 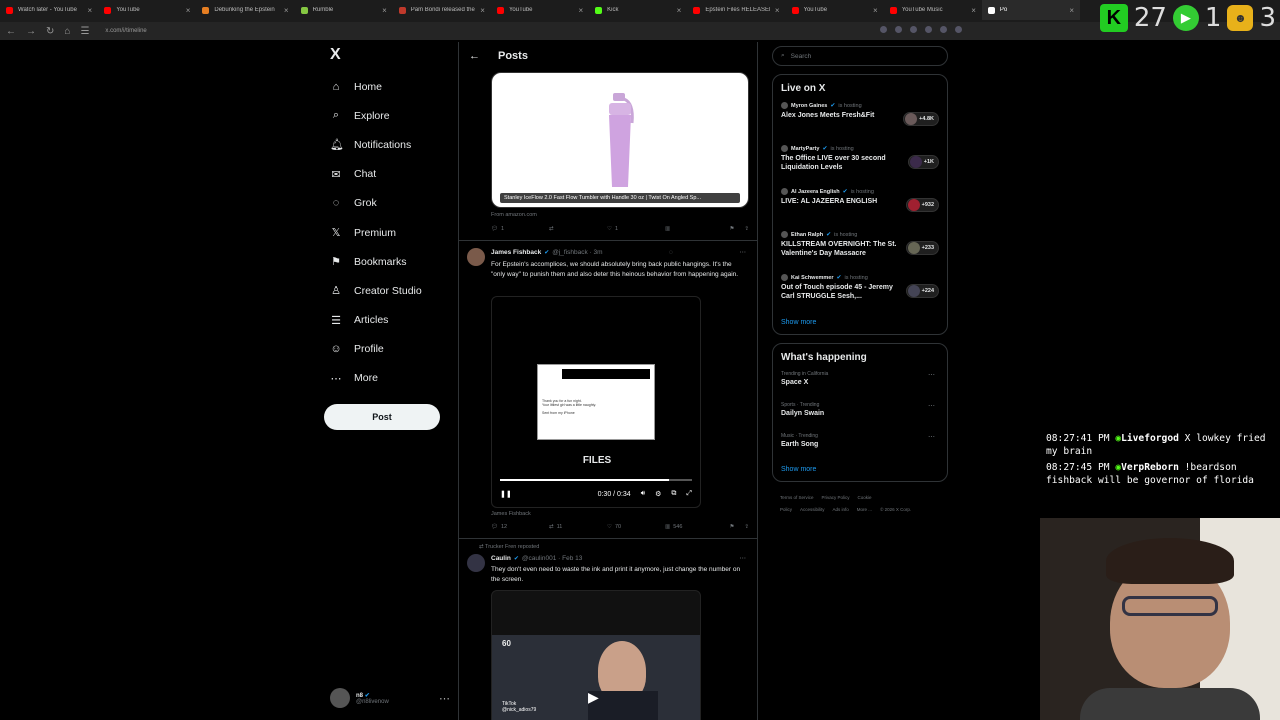 What do you see at coordinates (593, 697) in the screenshot?
I see `play-icon: ▶` at bounding box center [593, 697].